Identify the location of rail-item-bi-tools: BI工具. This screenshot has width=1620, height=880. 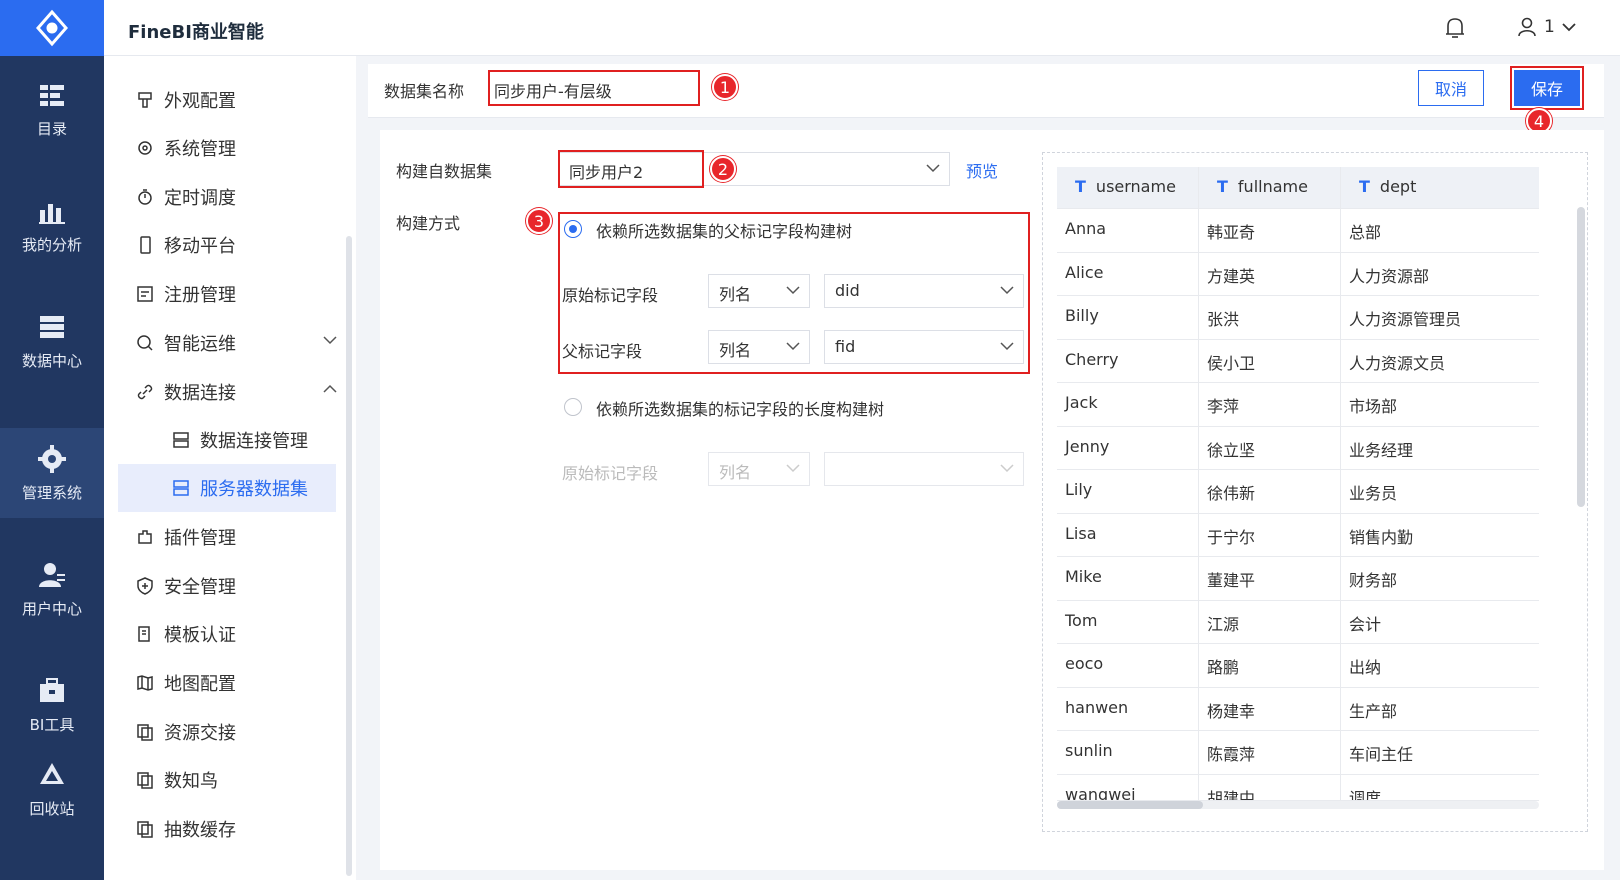
(52, 705).